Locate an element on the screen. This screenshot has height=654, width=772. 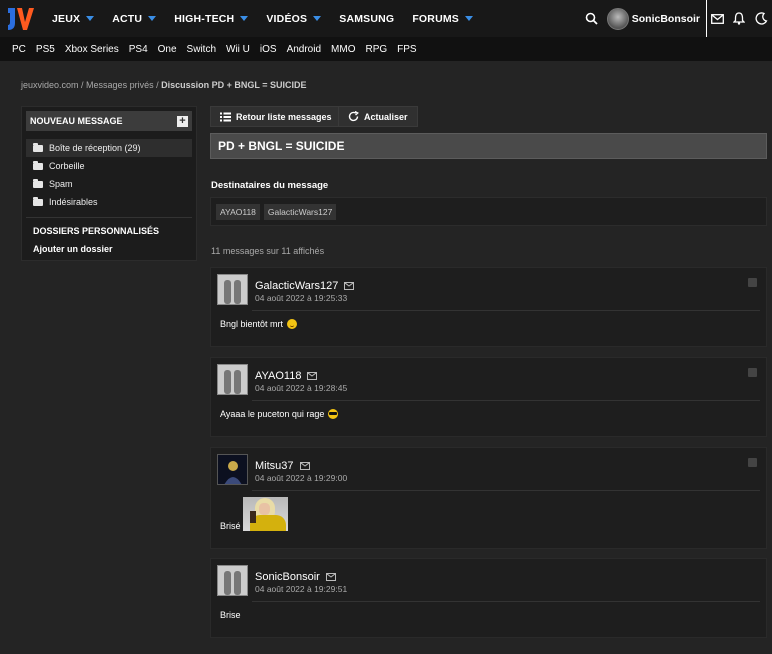
platform-ios: iOS is located at coordinates (268, 49).